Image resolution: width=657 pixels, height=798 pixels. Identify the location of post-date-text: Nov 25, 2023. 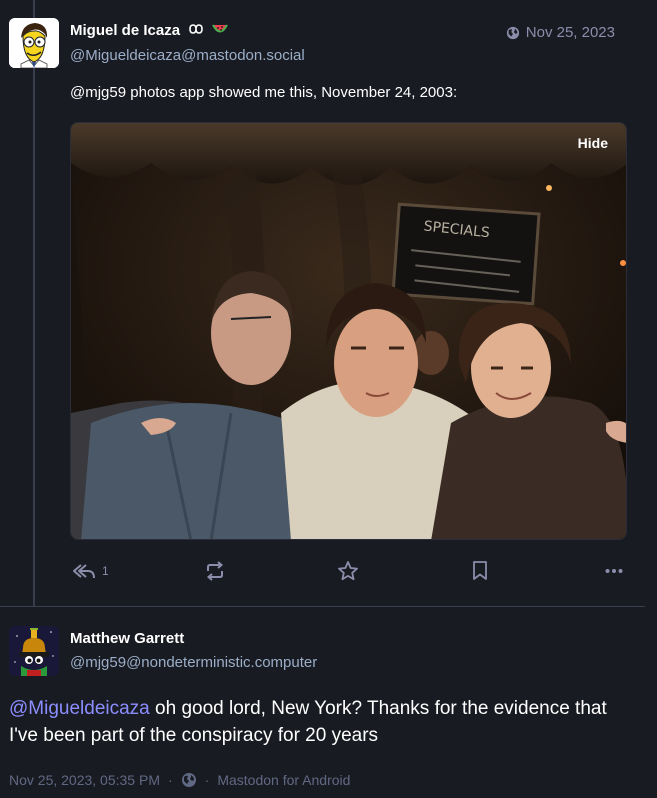
(570, 32).